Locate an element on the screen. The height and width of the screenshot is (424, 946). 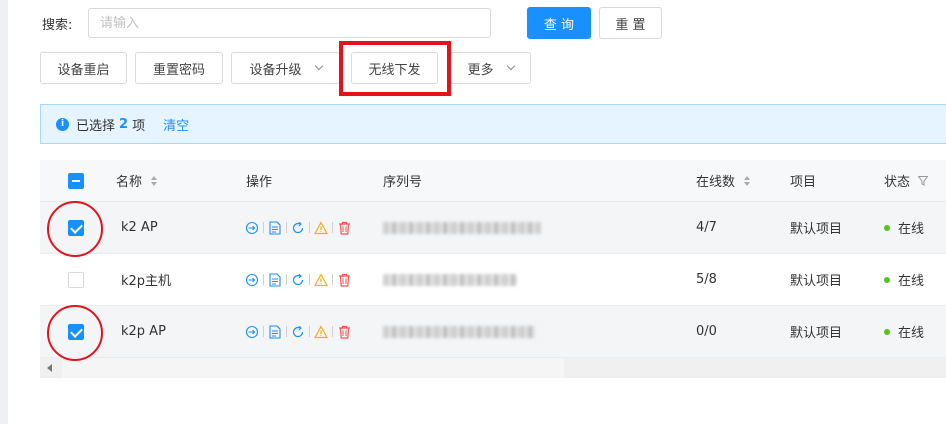
device-name: k2p AP is located at coordinates (143, 331).